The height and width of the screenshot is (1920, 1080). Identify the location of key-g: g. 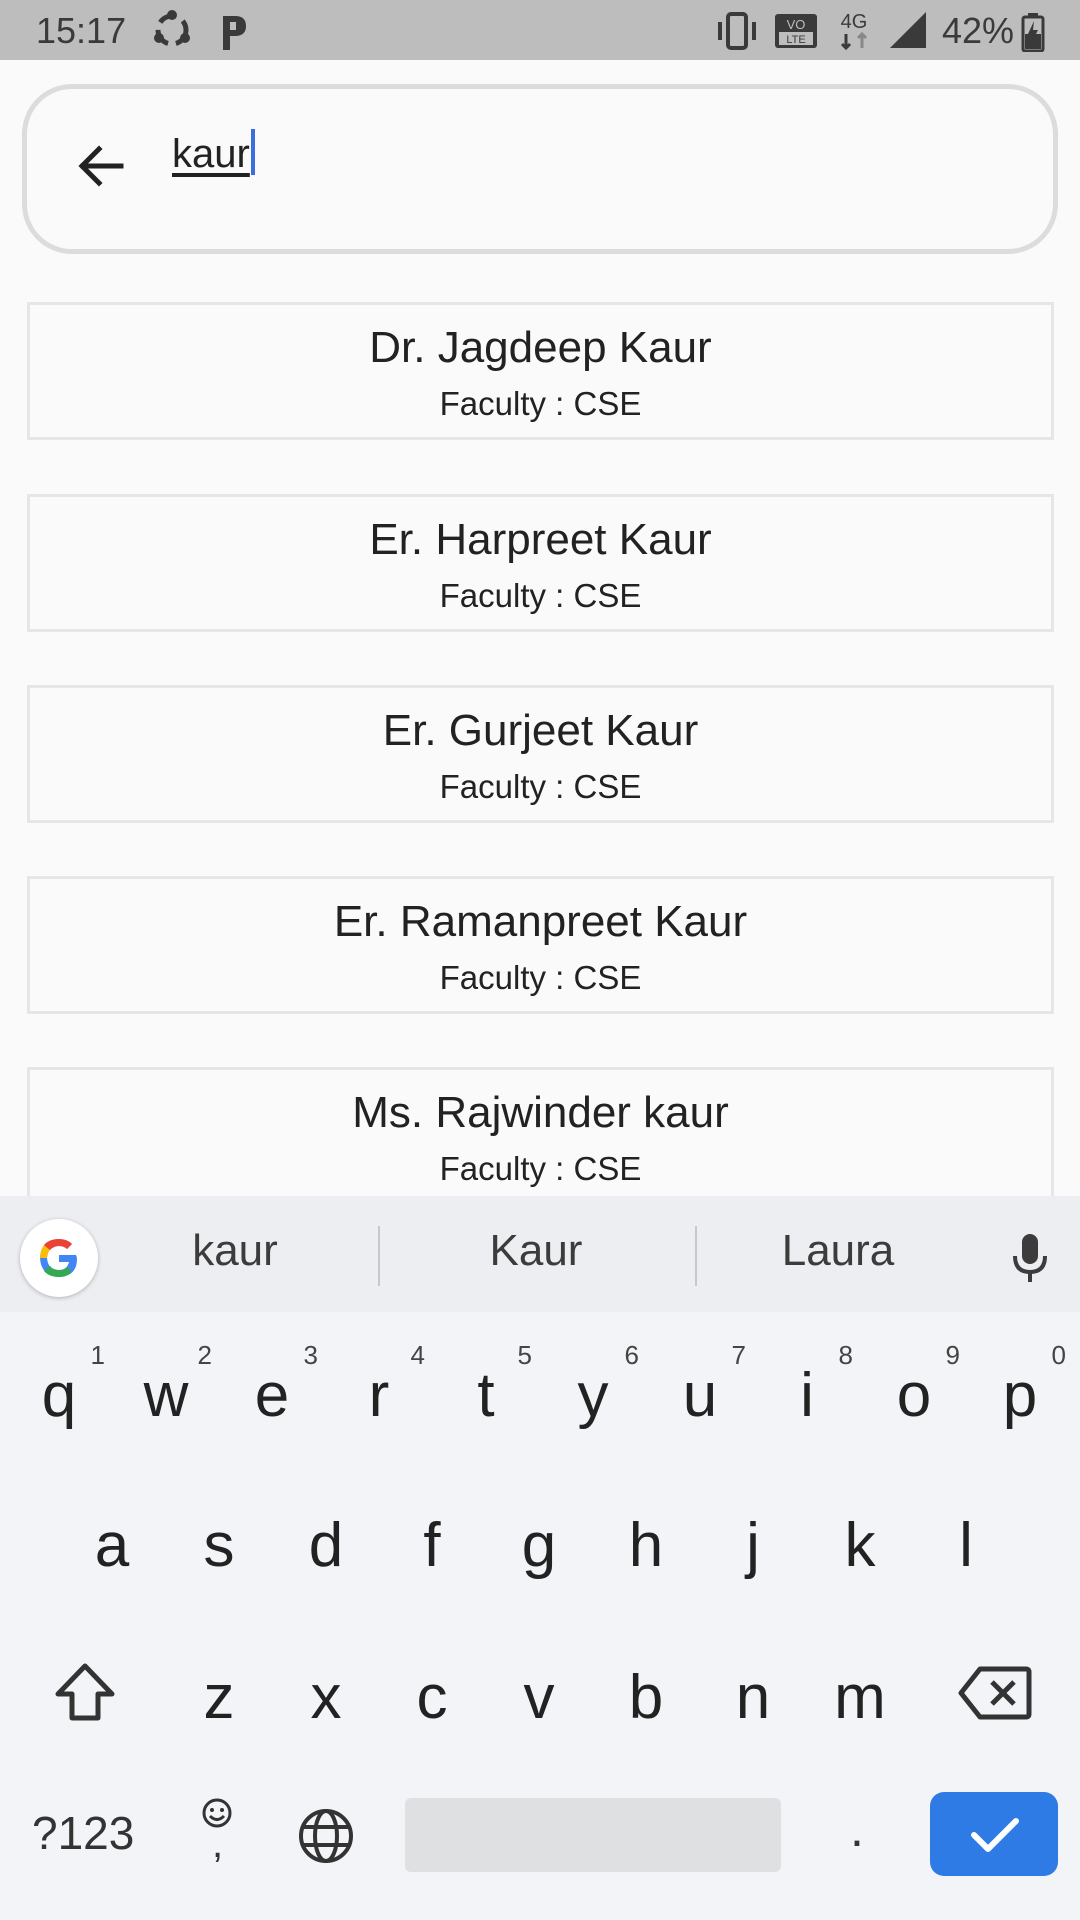
(539, 1539).